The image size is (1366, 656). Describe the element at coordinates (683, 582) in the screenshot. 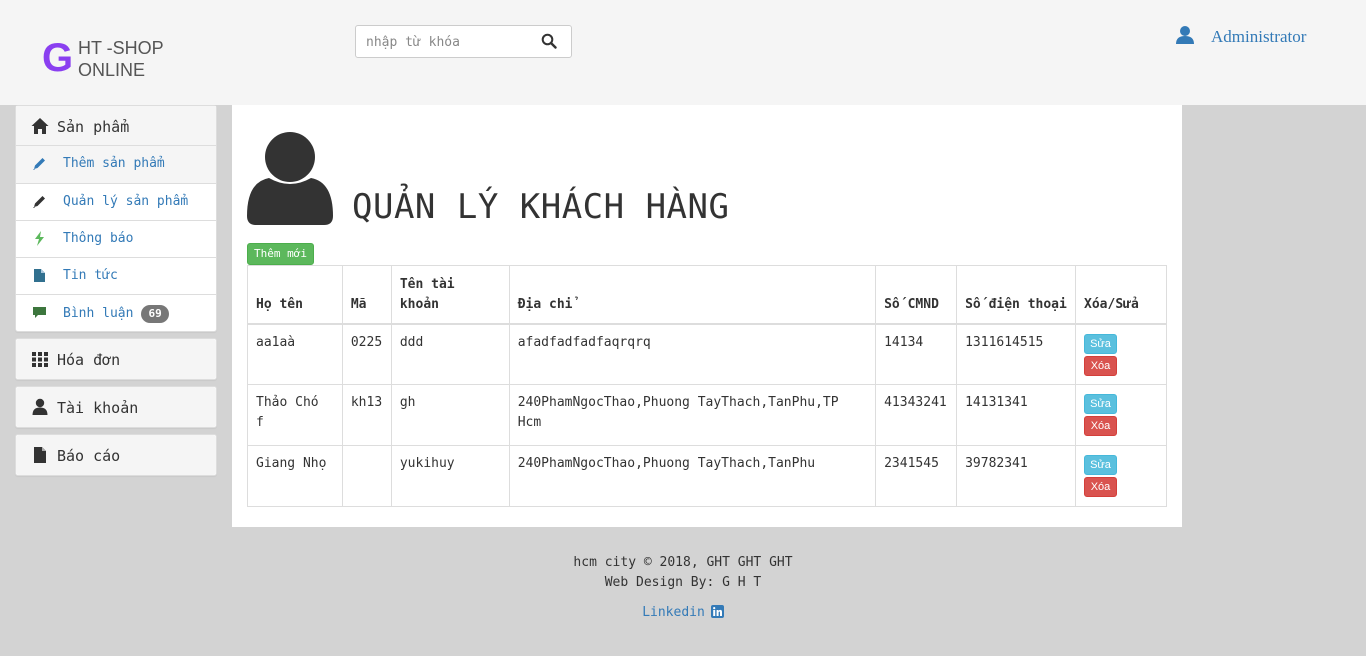

I see `footer-credit: Web Design By: G H T` at that location.